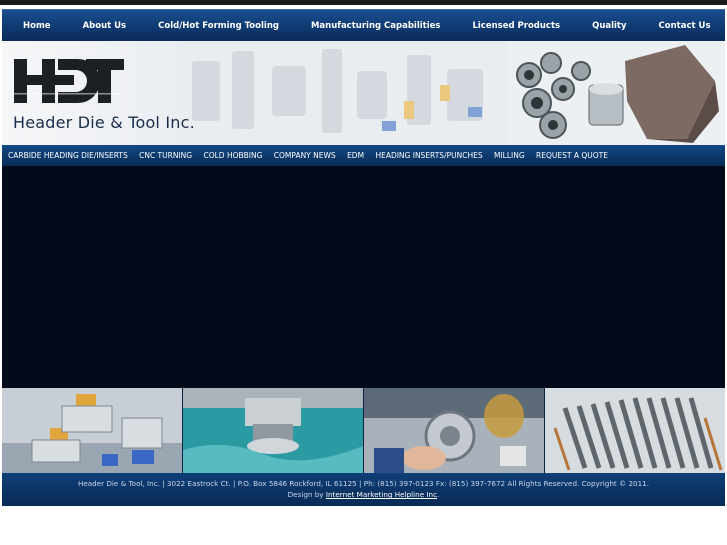  What do you see at coordinates (363, 2) in the screenshot?
I see `top-border` at bounding box center [363, 2].